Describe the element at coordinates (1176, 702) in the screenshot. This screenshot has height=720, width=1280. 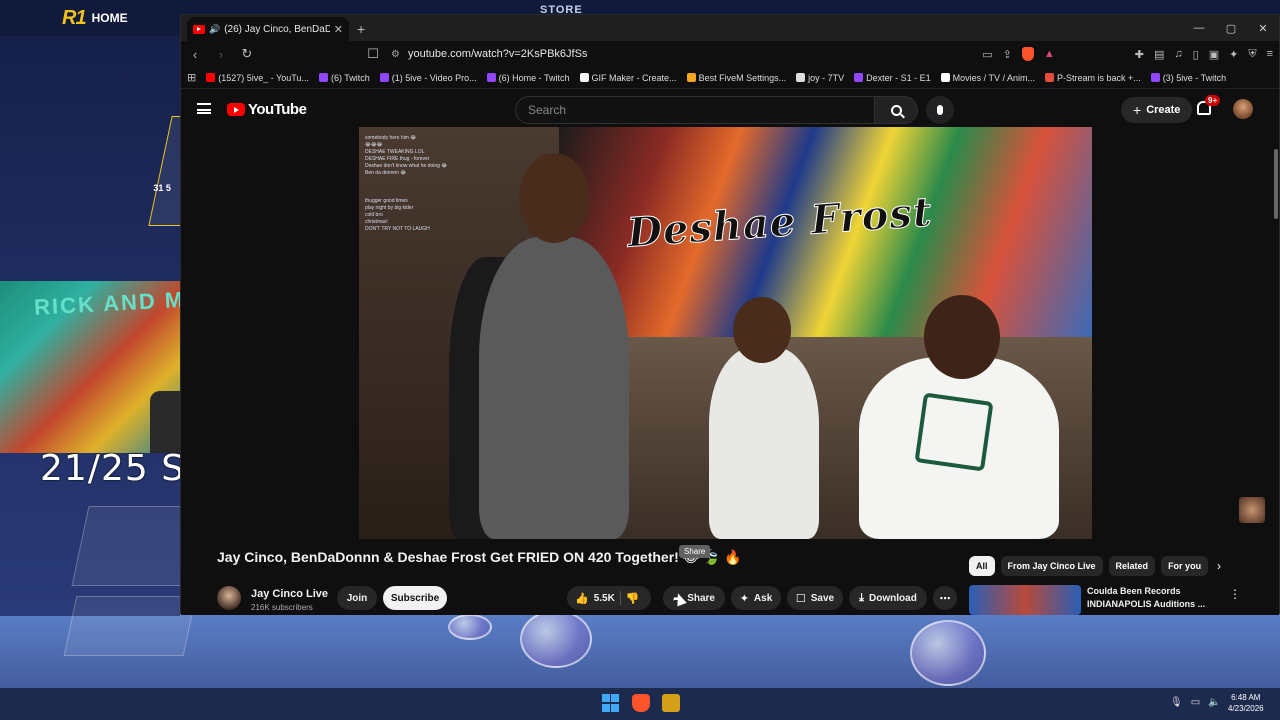
I see `microphone-tray-icon: 🎙` at that location.